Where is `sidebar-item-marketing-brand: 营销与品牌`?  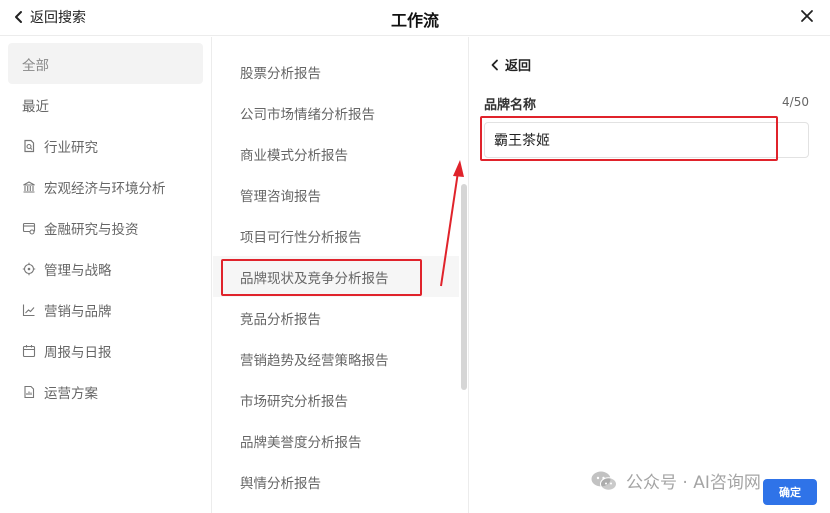
sidebar-item-marketing-brand: 营销与品牌 is located at coordinates (105, 309).